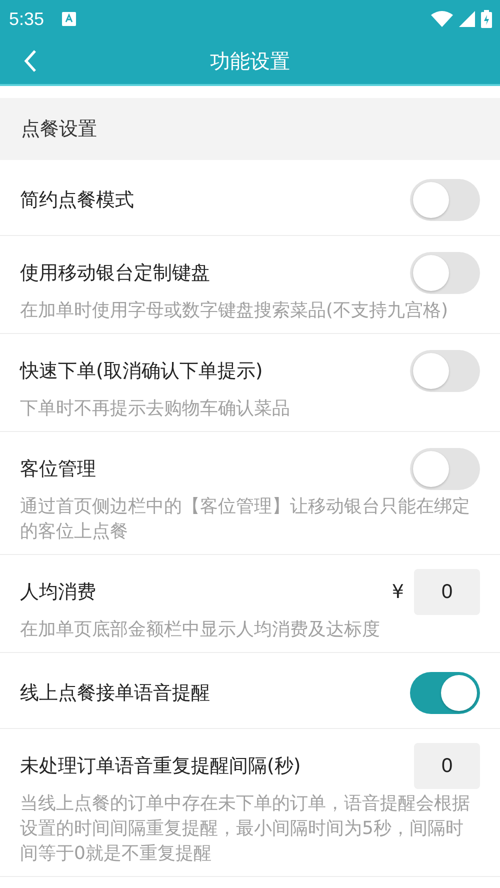  What do you see at coordinates (245, 829) in the screenshot?
I see `setting-description: 当线上点餐的订单中存在未下单的订单，语音提醒会根据设置的时间间隔重复提醒，最小间隔时间为5秒，间隔时间等于0就是不重复提醒` at bounding box center [245, 829].